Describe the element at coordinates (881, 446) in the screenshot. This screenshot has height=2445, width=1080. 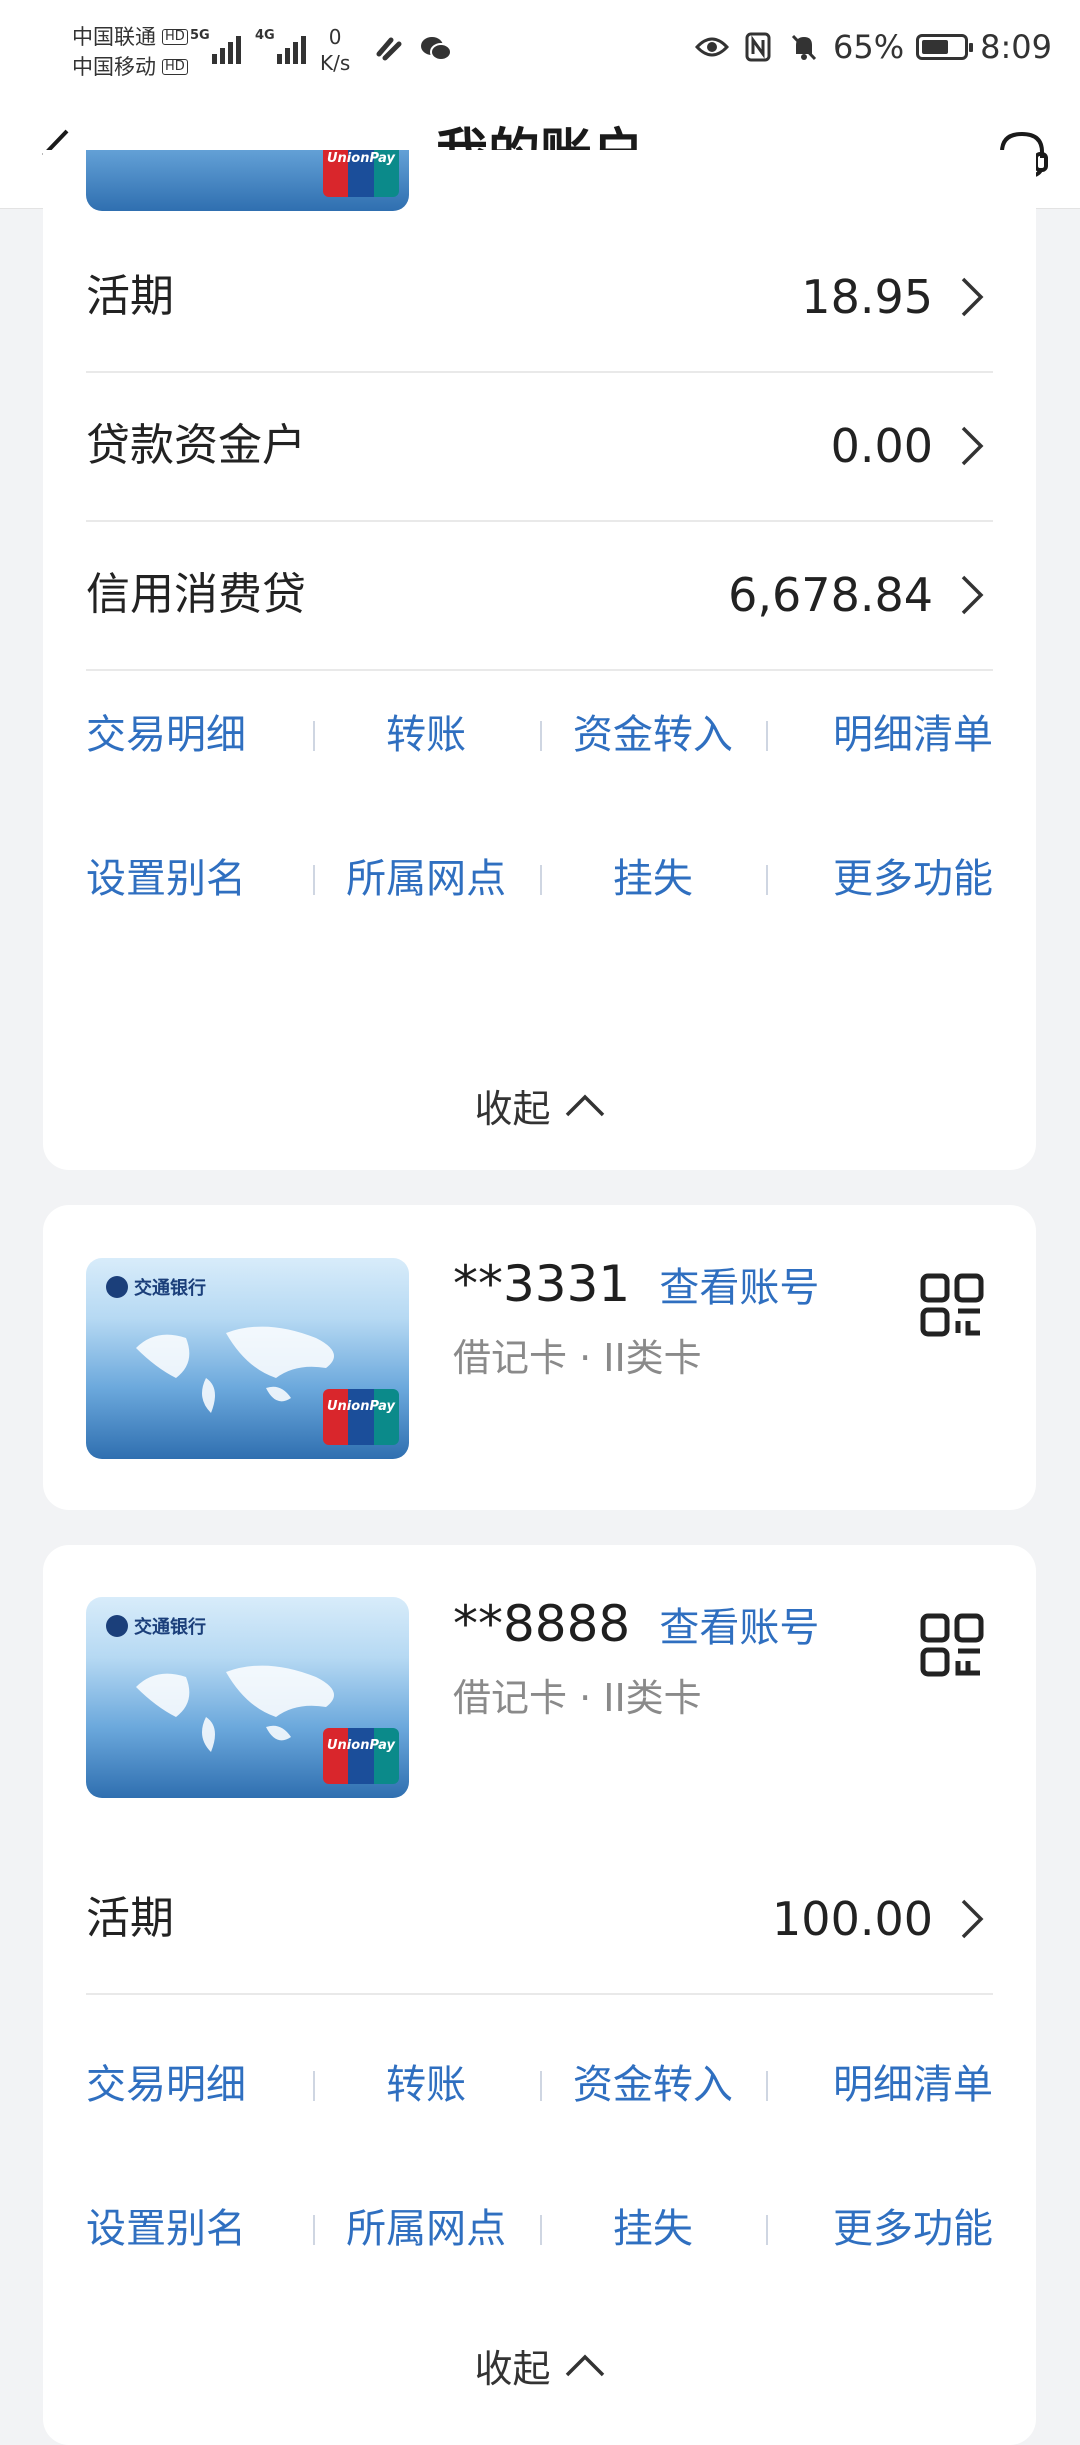
I see `row-amount: 0.00` at that location.